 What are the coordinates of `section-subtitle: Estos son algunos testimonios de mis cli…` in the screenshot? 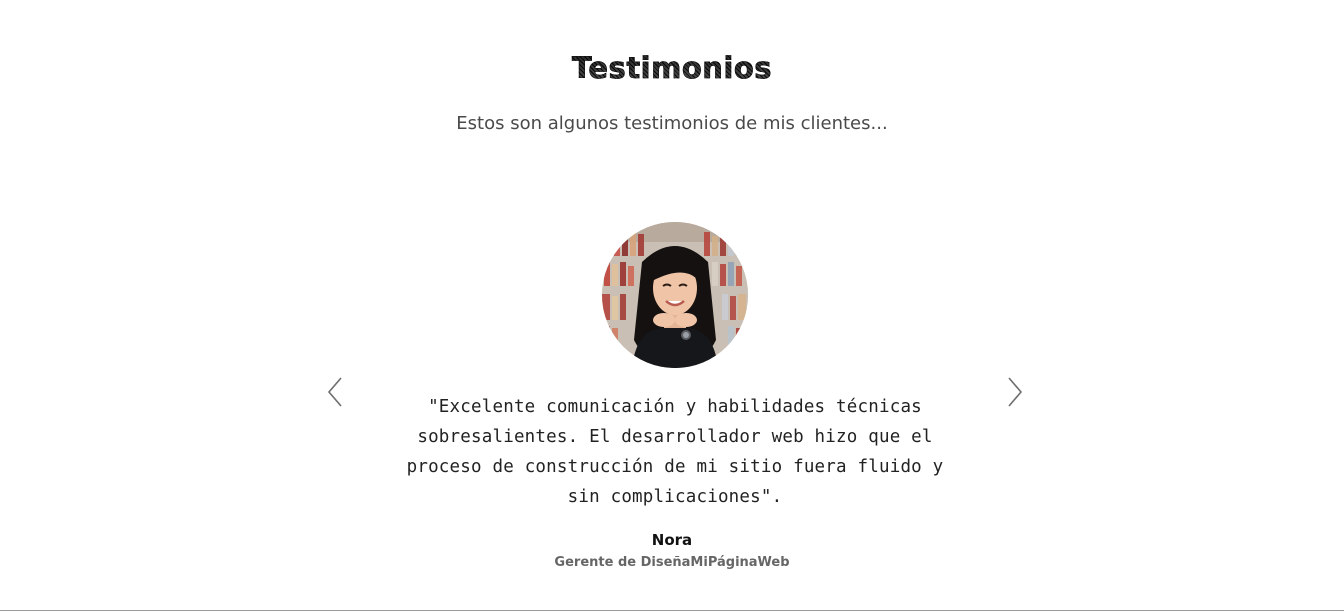 It's located at (672, 123).